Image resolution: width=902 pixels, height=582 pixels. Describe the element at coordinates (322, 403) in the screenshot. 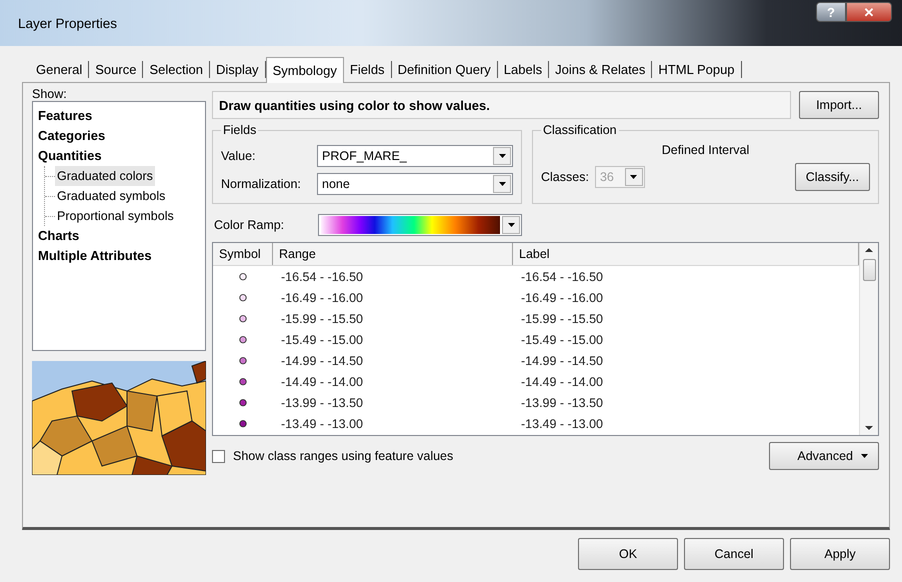

I see `range-cell-text: -13.99 - -13.50` at that location.